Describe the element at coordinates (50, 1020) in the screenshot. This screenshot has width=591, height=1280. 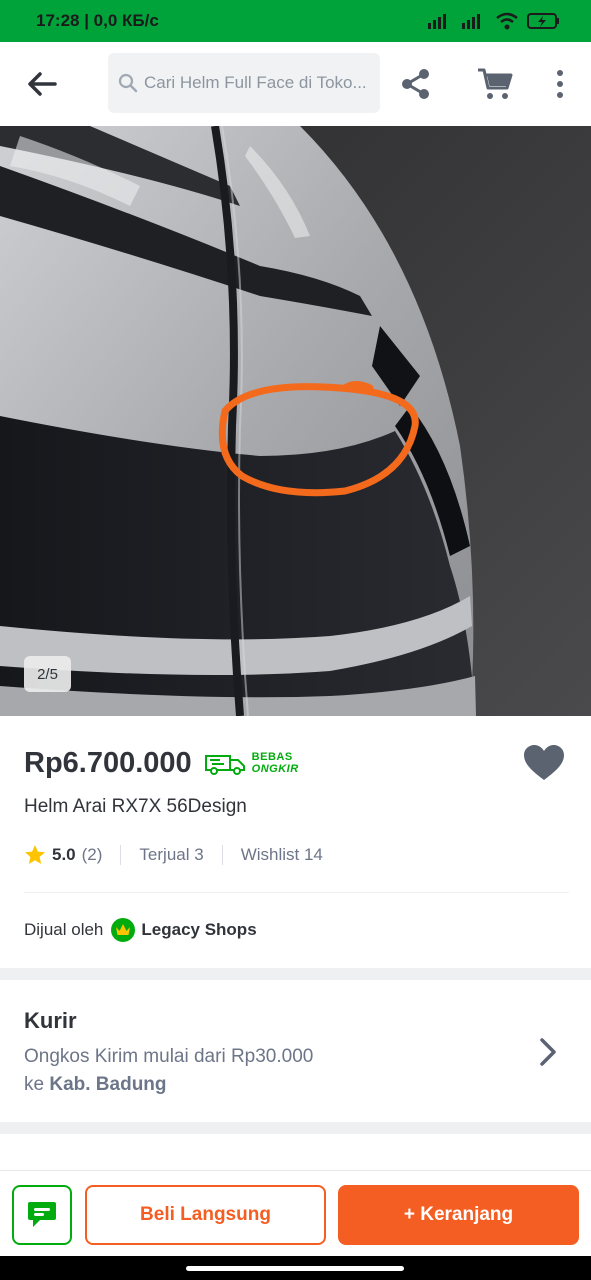
I see `courier-title: Kurir` at that location.